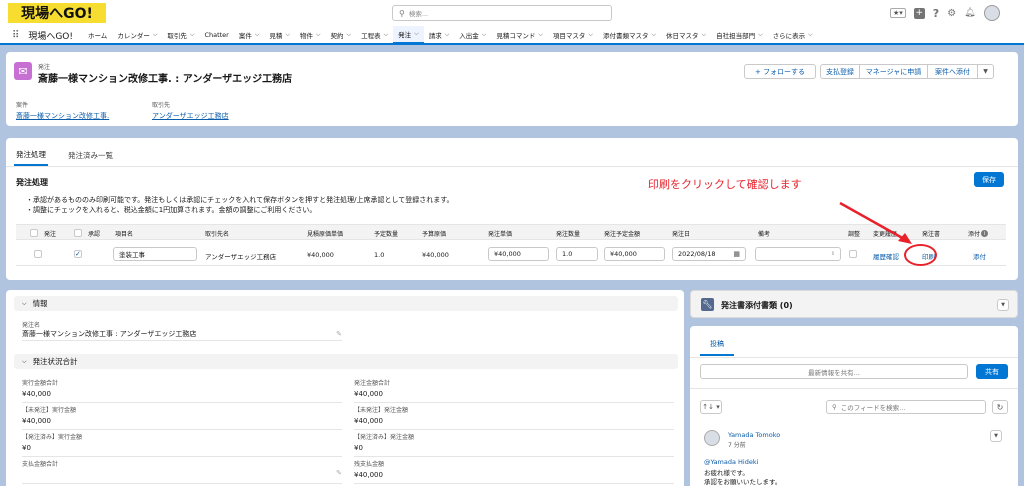  Describe the element at coordinates (1003, 305) in the screenshot. I see `attachments-menu-button: ▼` at that location.